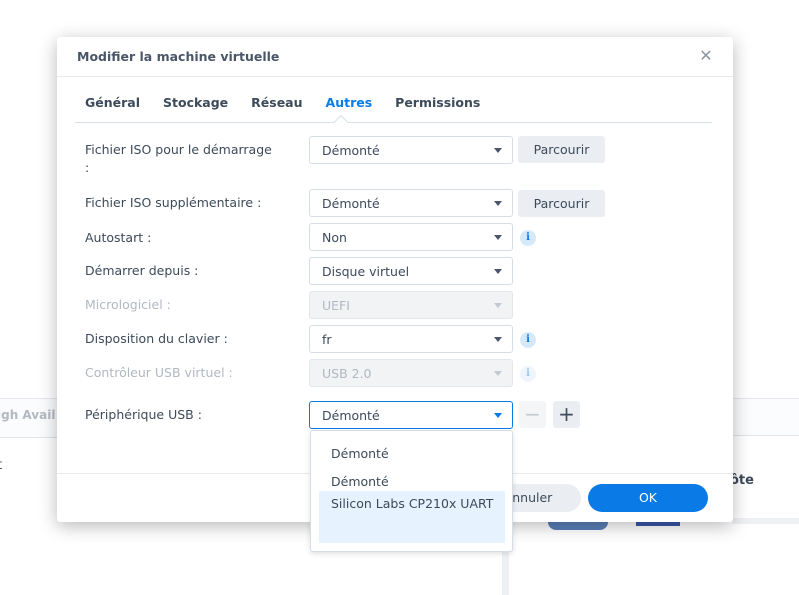 This screenshot has height=595, width=799. What do you see at coordinates (411, 305) in the screenshot?
I see `firmware-select: UEFI` at bounding box center [411, 305].